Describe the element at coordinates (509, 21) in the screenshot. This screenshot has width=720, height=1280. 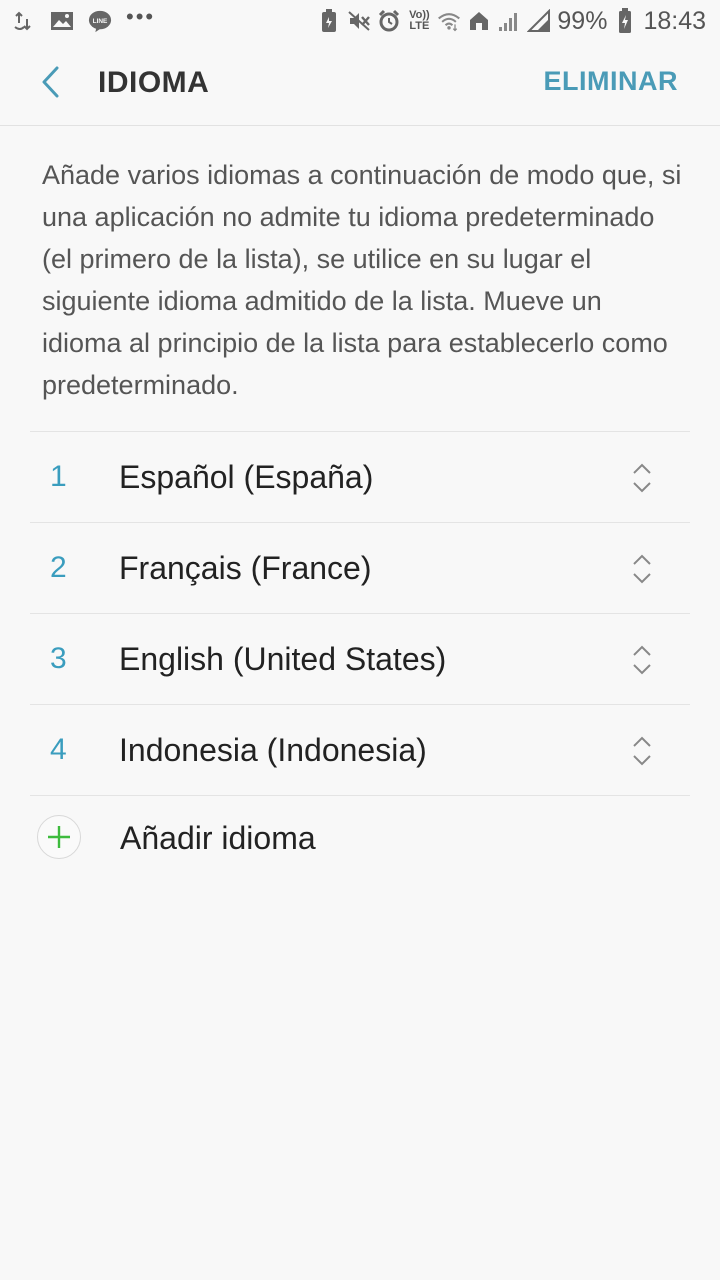
I see `signal-icon` at that location.